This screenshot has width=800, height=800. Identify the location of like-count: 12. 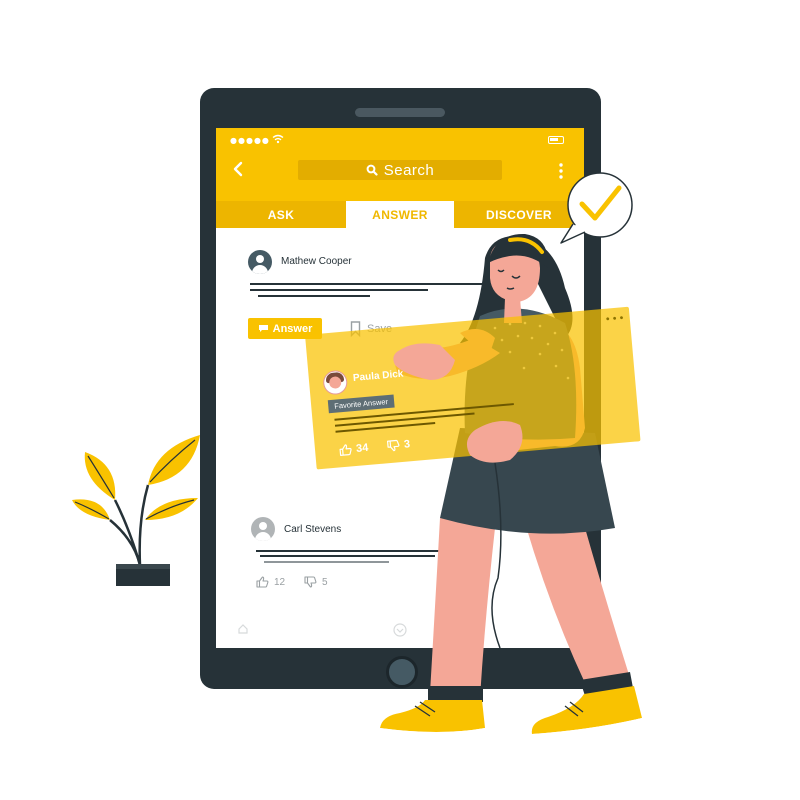
(280, 582).